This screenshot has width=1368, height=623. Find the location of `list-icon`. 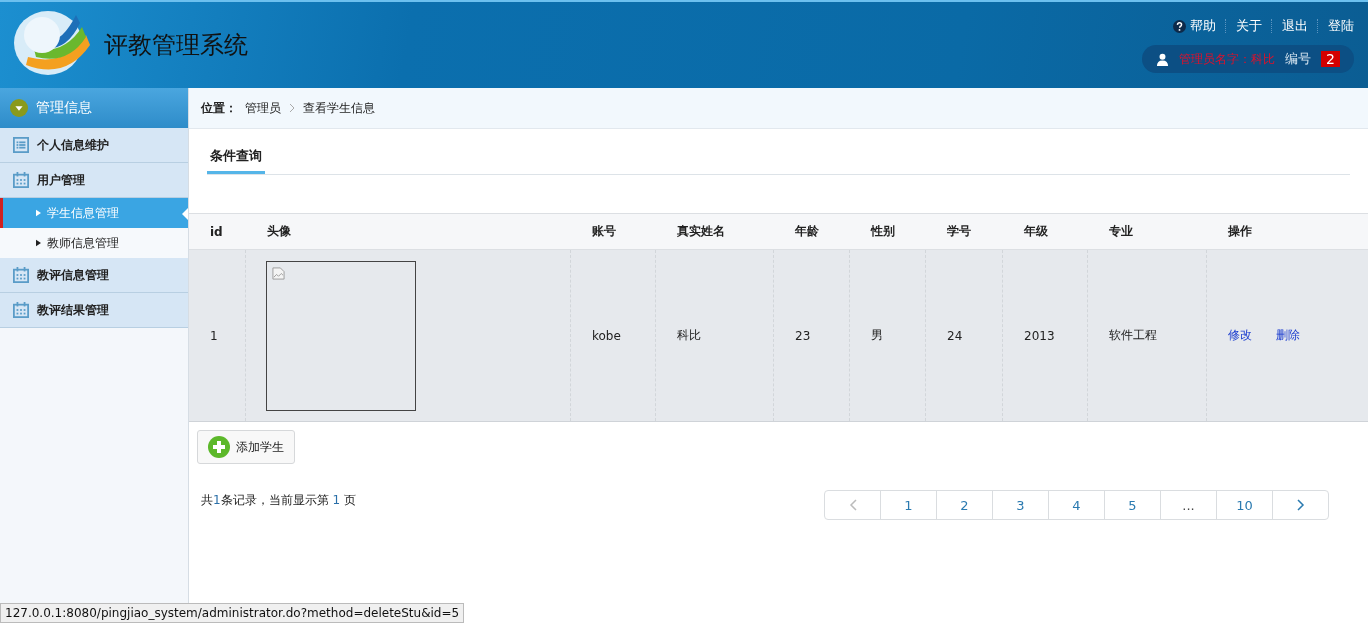

list-icon is located at coordinates (21, 145).